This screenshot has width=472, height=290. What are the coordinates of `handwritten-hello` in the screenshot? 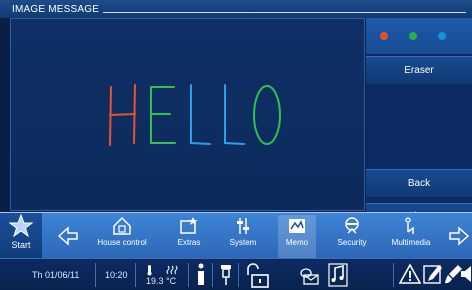 It's located at (195, 115).